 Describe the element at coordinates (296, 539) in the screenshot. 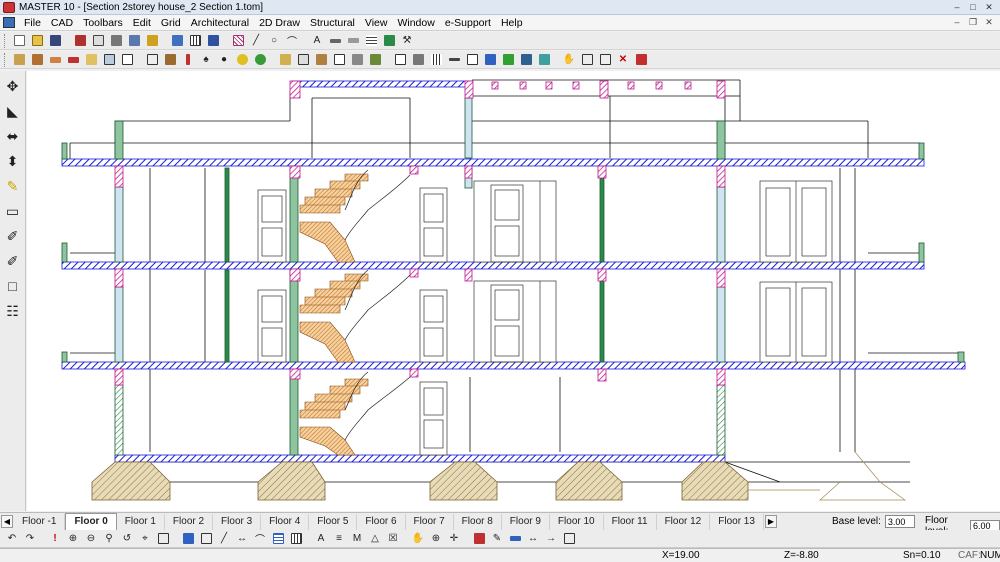

I see `grid-view-icon` at that location.